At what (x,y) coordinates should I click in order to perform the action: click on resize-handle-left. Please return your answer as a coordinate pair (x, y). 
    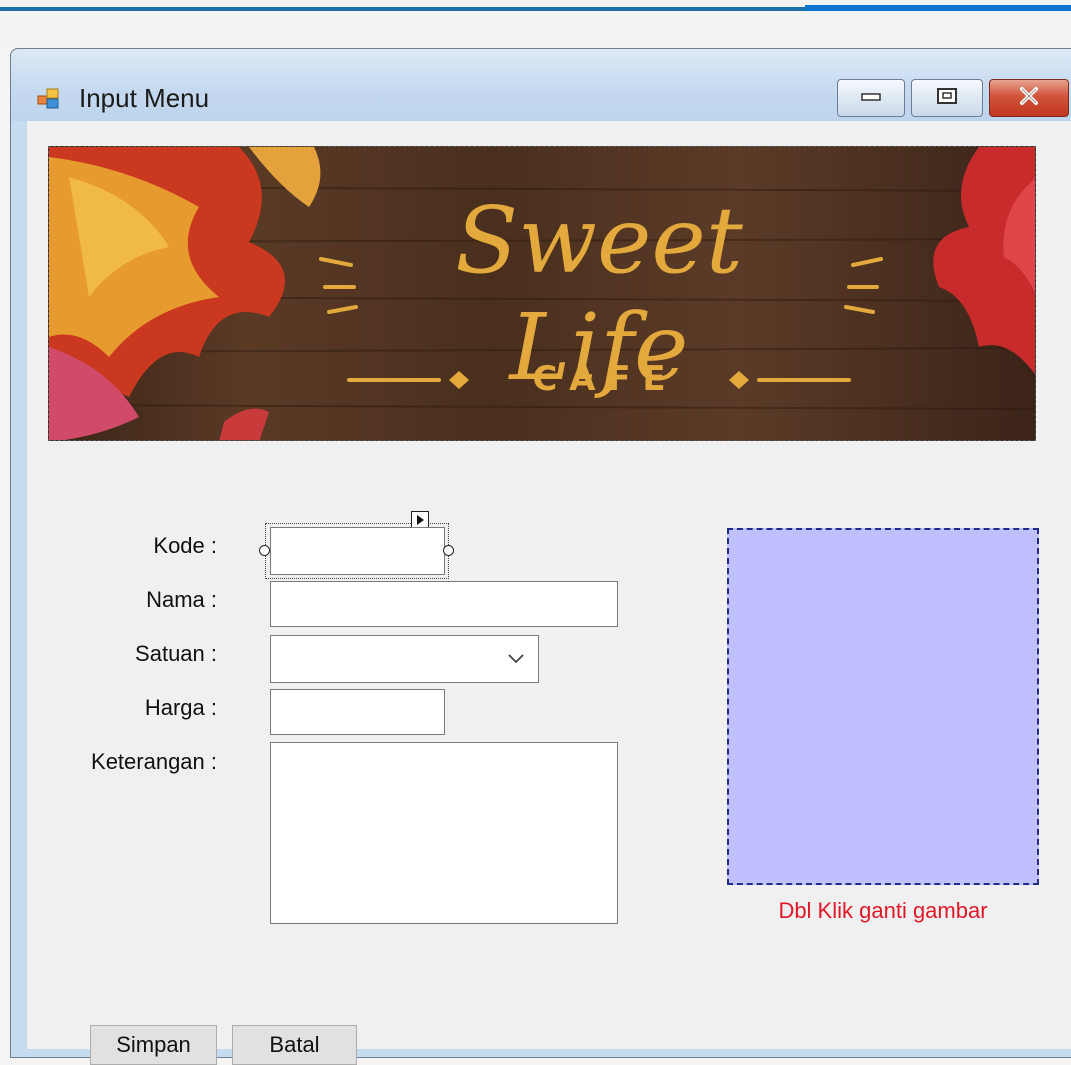
    Looking at the image, I should click on (264, 550).